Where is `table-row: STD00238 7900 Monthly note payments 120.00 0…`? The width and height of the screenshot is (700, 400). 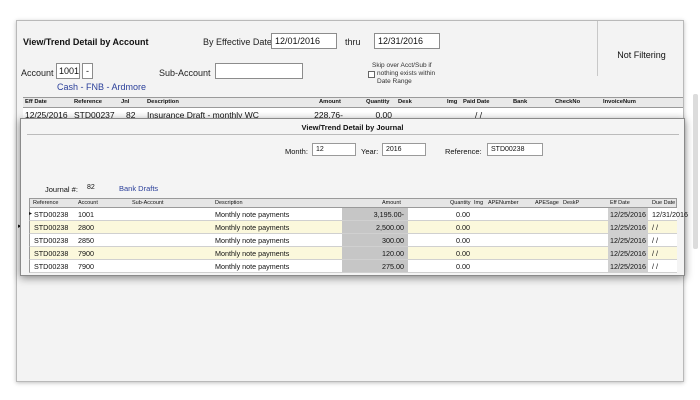
table-row: STD00238 7900 Monthly note payments 120.00 0… is located at coordinates (353, 253).